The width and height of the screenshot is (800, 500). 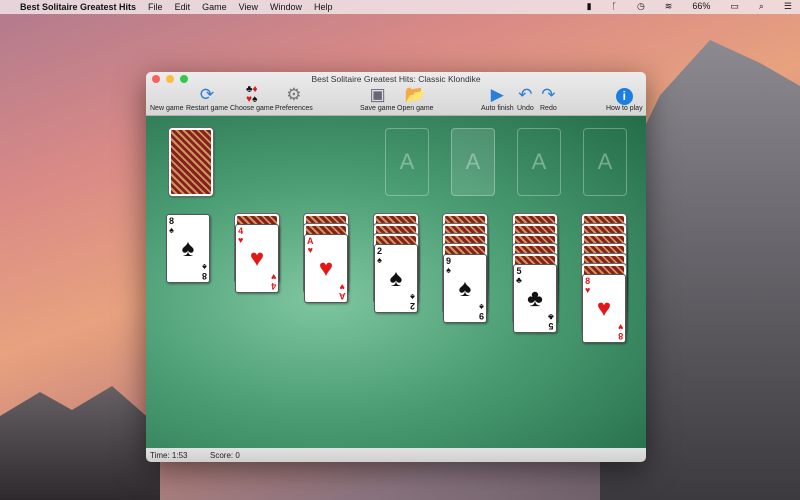 What do you see at coordinates (80, 443) in the screenshot?
I see `wallpaper-rocks` at bounding box center [80, 443].